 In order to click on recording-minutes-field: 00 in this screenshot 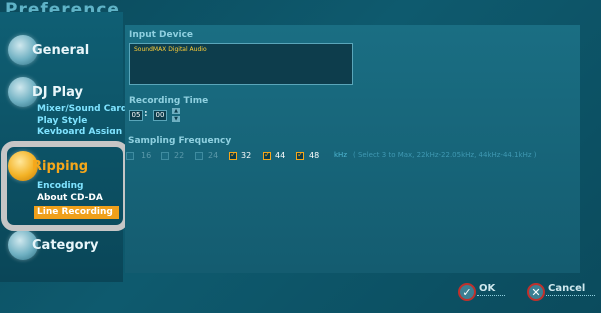, I will do `click(160, 115)`.